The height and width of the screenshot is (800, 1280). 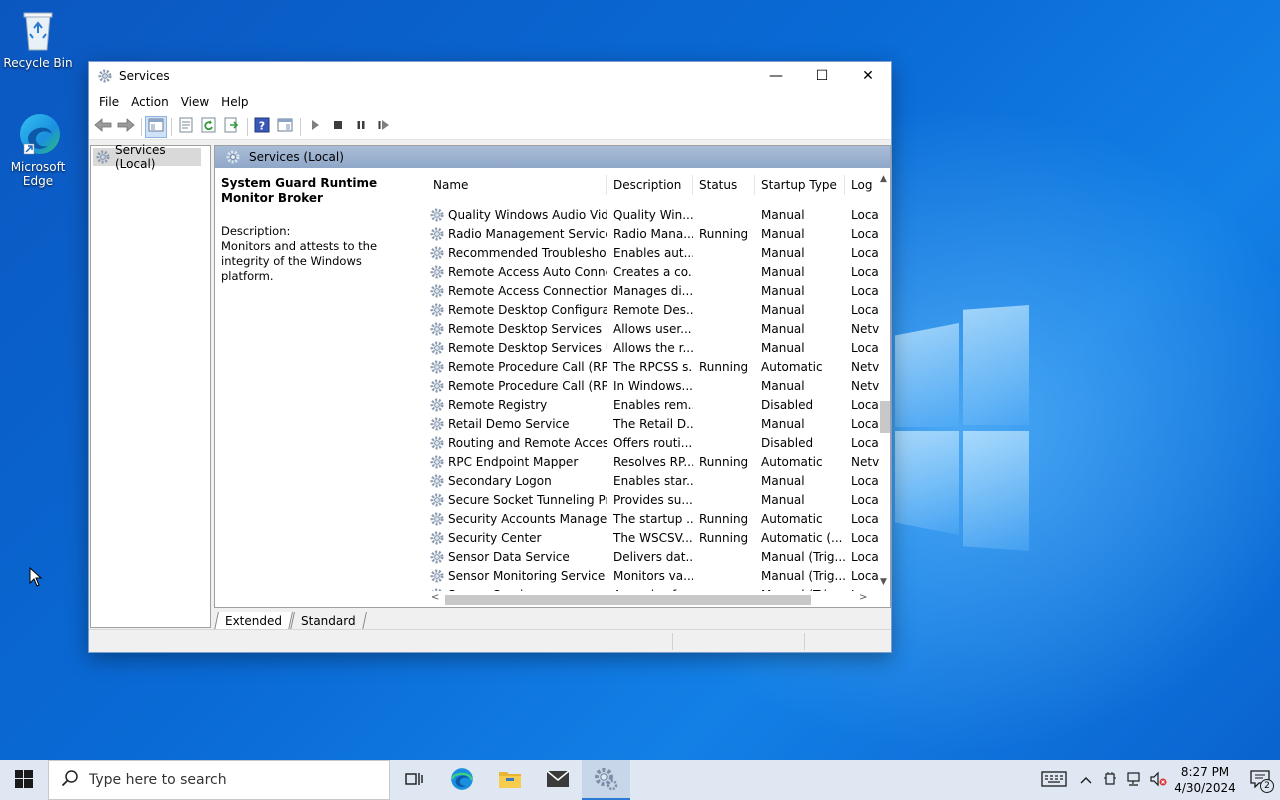 I want to click on network-button, so click(x=1134, y=780).